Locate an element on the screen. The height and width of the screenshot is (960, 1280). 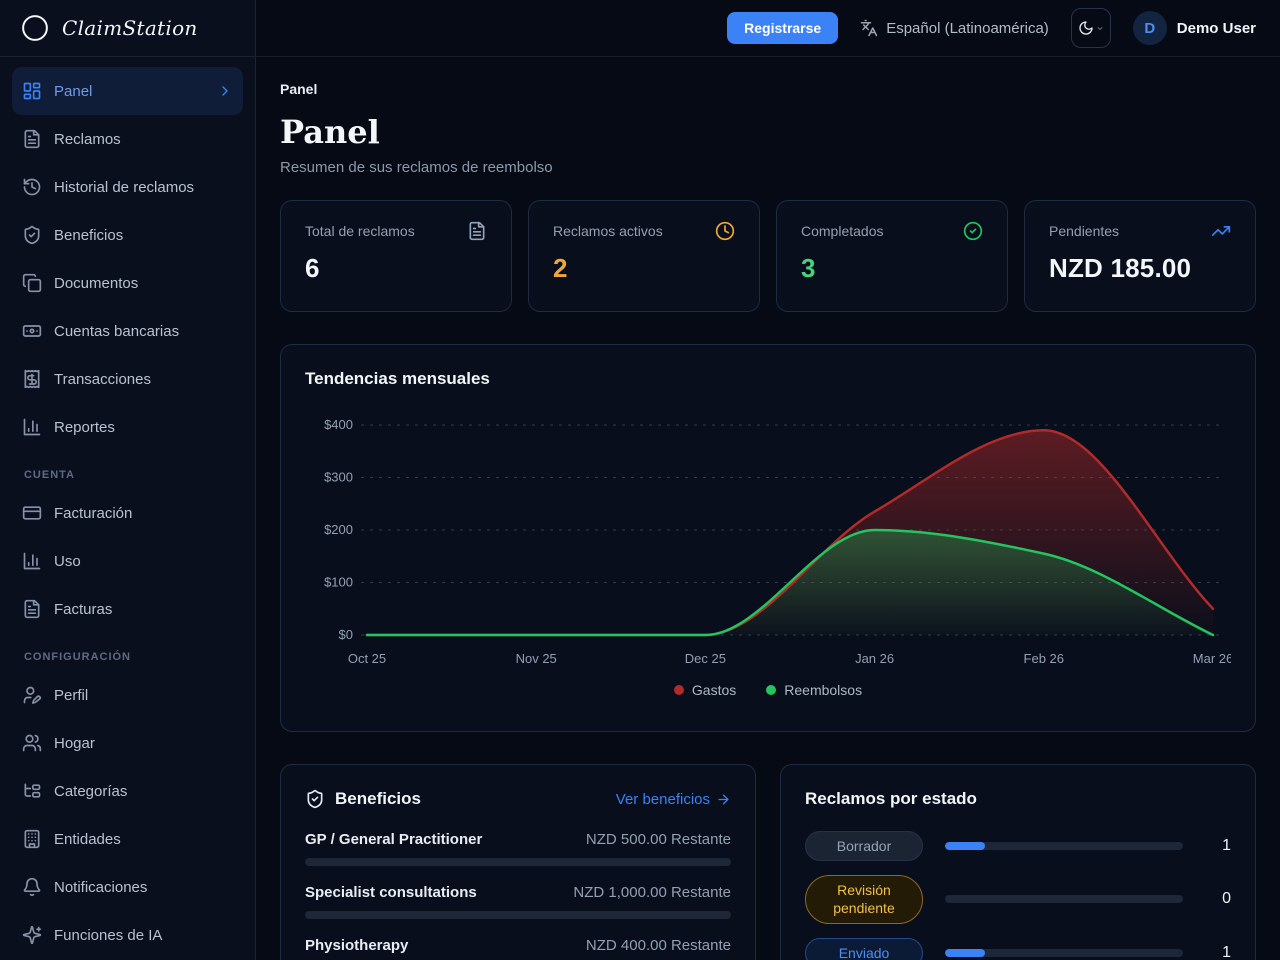
sidebar-item-reclamos: Reclamos is located at coordinates (127, 139).